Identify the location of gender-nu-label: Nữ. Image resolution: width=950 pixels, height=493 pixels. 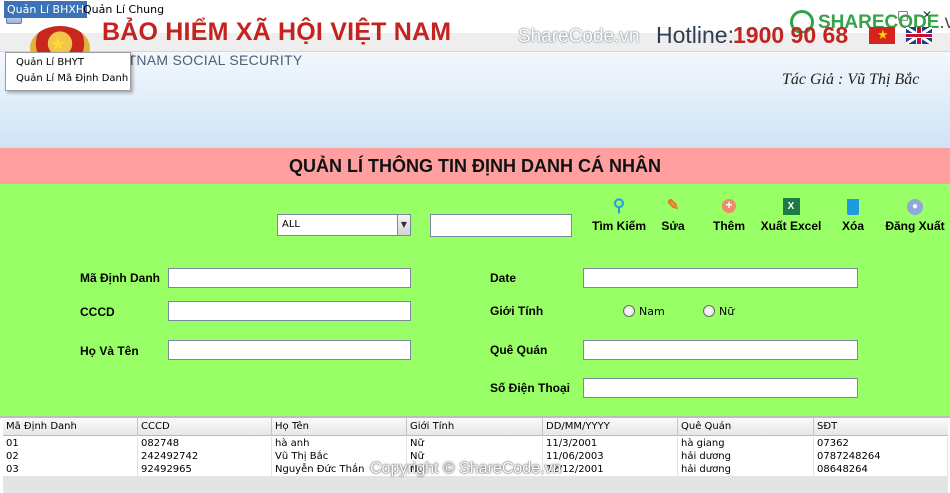
(727, 311).